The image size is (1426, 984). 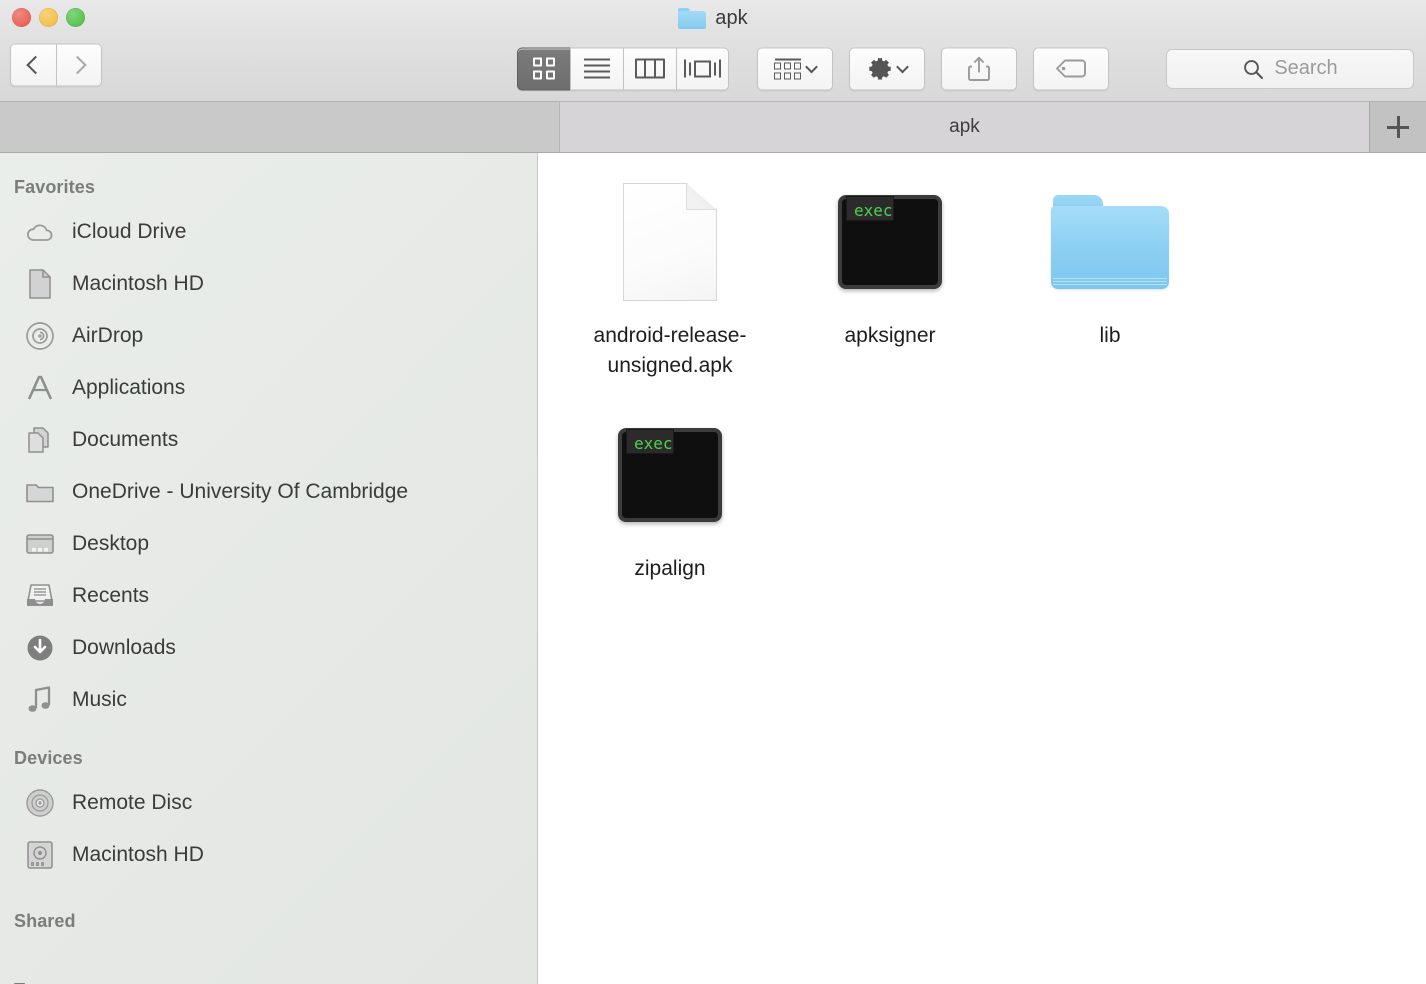 I want to click on back-button, so click(x=33, y=65).